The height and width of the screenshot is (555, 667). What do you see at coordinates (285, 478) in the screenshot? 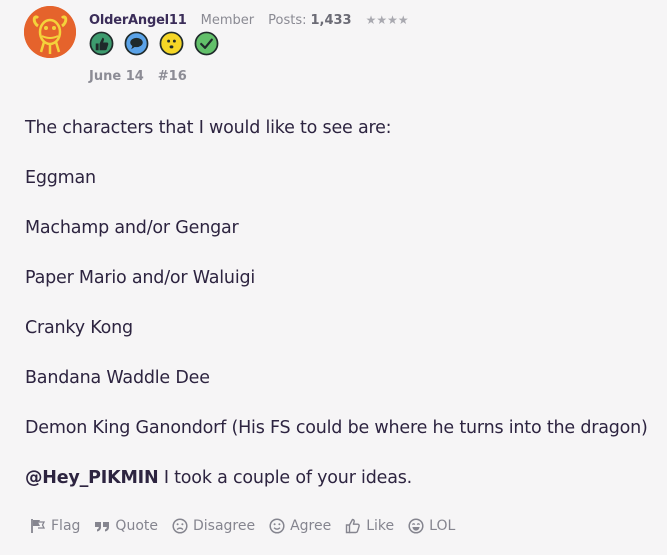
I see `mention-text: I took a couple of your ideas.` at bounding box center [285, 478].